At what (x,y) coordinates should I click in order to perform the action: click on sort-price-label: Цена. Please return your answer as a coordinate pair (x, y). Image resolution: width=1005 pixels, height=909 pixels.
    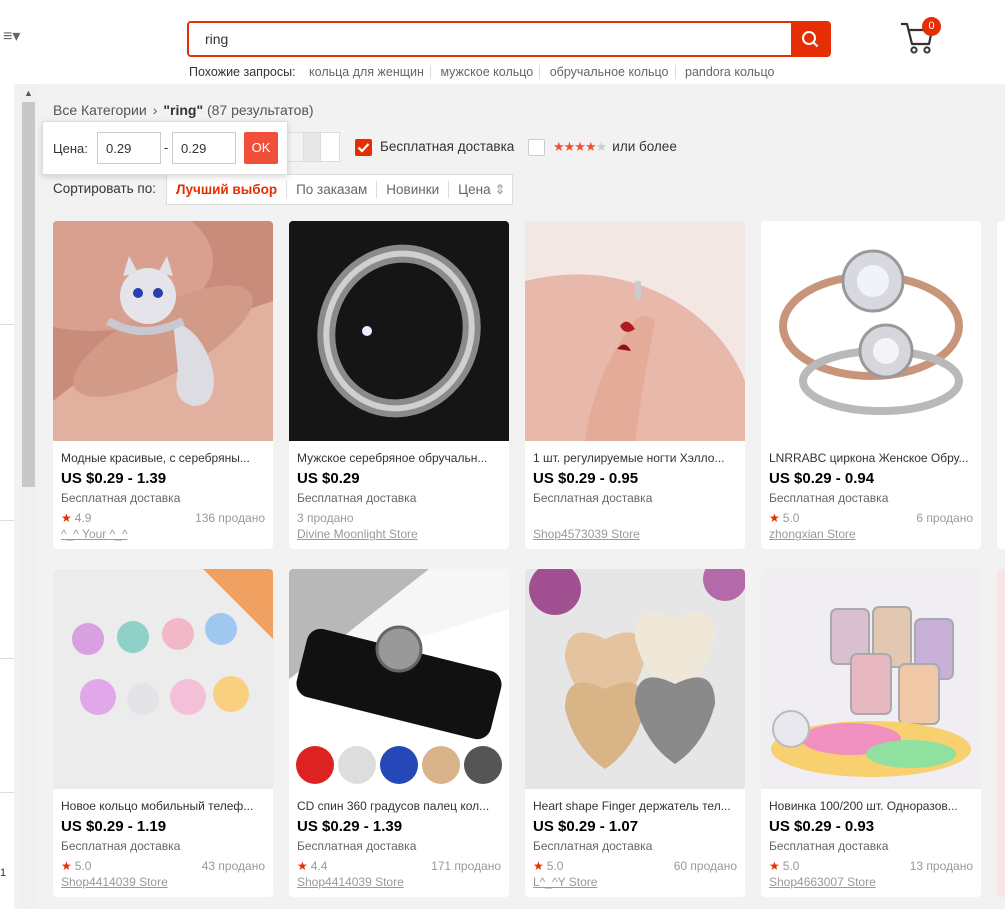
    Looking at the image, I should click on (474, 189).